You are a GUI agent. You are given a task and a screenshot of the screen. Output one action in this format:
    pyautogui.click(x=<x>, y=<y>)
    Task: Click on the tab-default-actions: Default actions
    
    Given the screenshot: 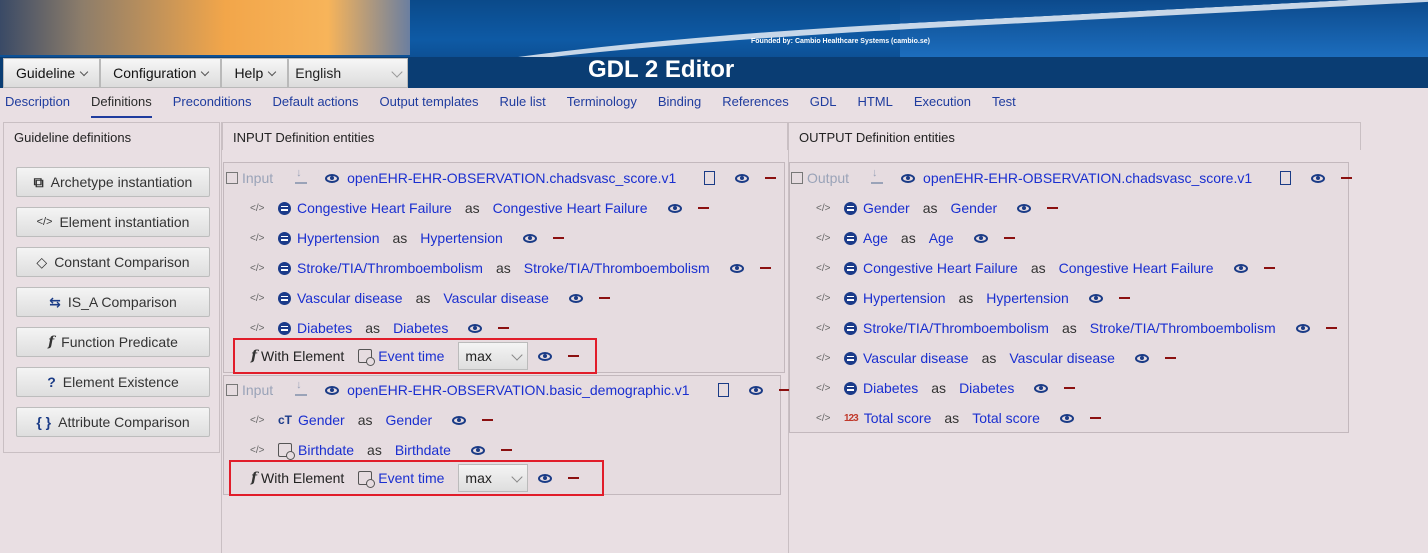 What is the action you would take?
    pyautogui.click(x=316, y=104)
    